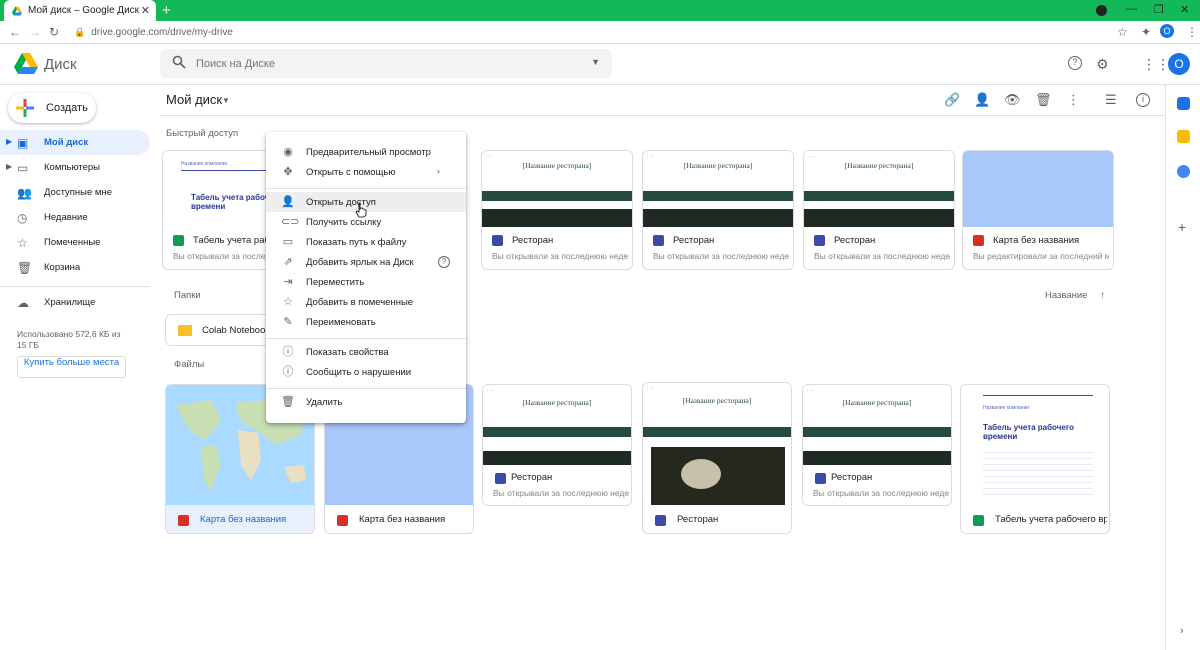 This screenshot has width=1200, height=650. I want to click on browser-tab: Мой диск – Google Диск ✕, so click(80, 10).